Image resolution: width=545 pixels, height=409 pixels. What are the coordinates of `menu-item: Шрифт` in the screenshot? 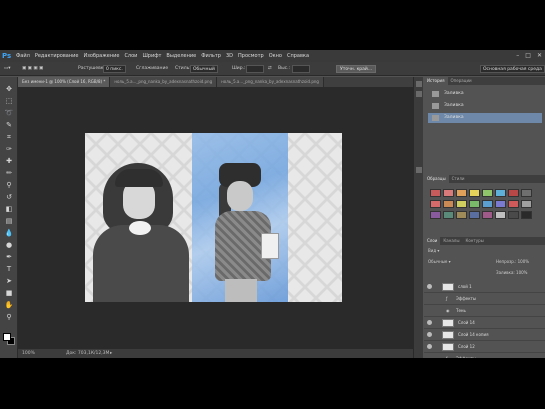 It's located at (151, 56).